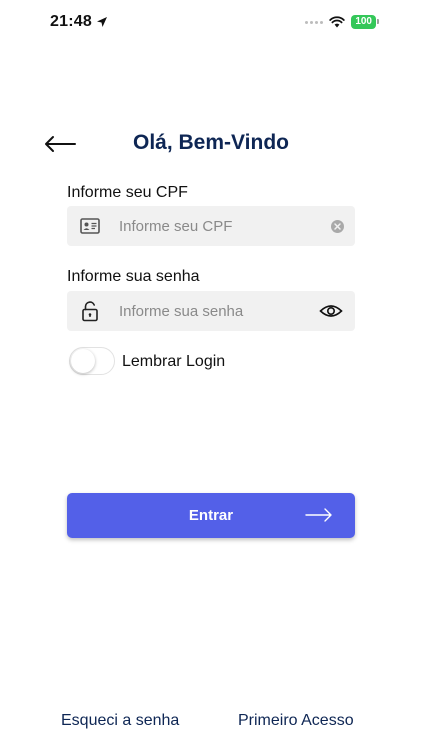  What do you see at coordinates (90, 311) in the screenshot?
I see `unlock-icon` at bounding box center [90, 311].